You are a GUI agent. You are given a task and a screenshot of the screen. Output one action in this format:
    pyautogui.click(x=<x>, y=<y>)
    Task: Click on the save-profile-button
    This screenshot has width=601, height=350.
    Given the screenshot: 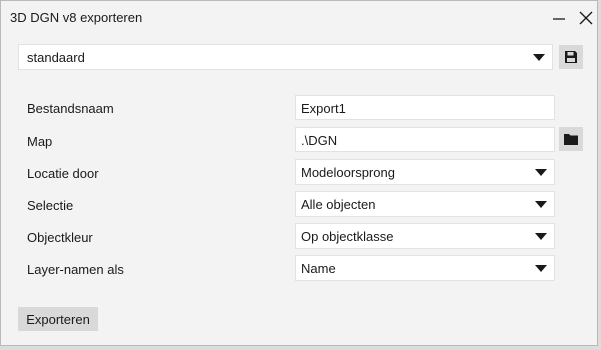 What is the action you would take?
    pyautogui.click(x=571, y=57)
    